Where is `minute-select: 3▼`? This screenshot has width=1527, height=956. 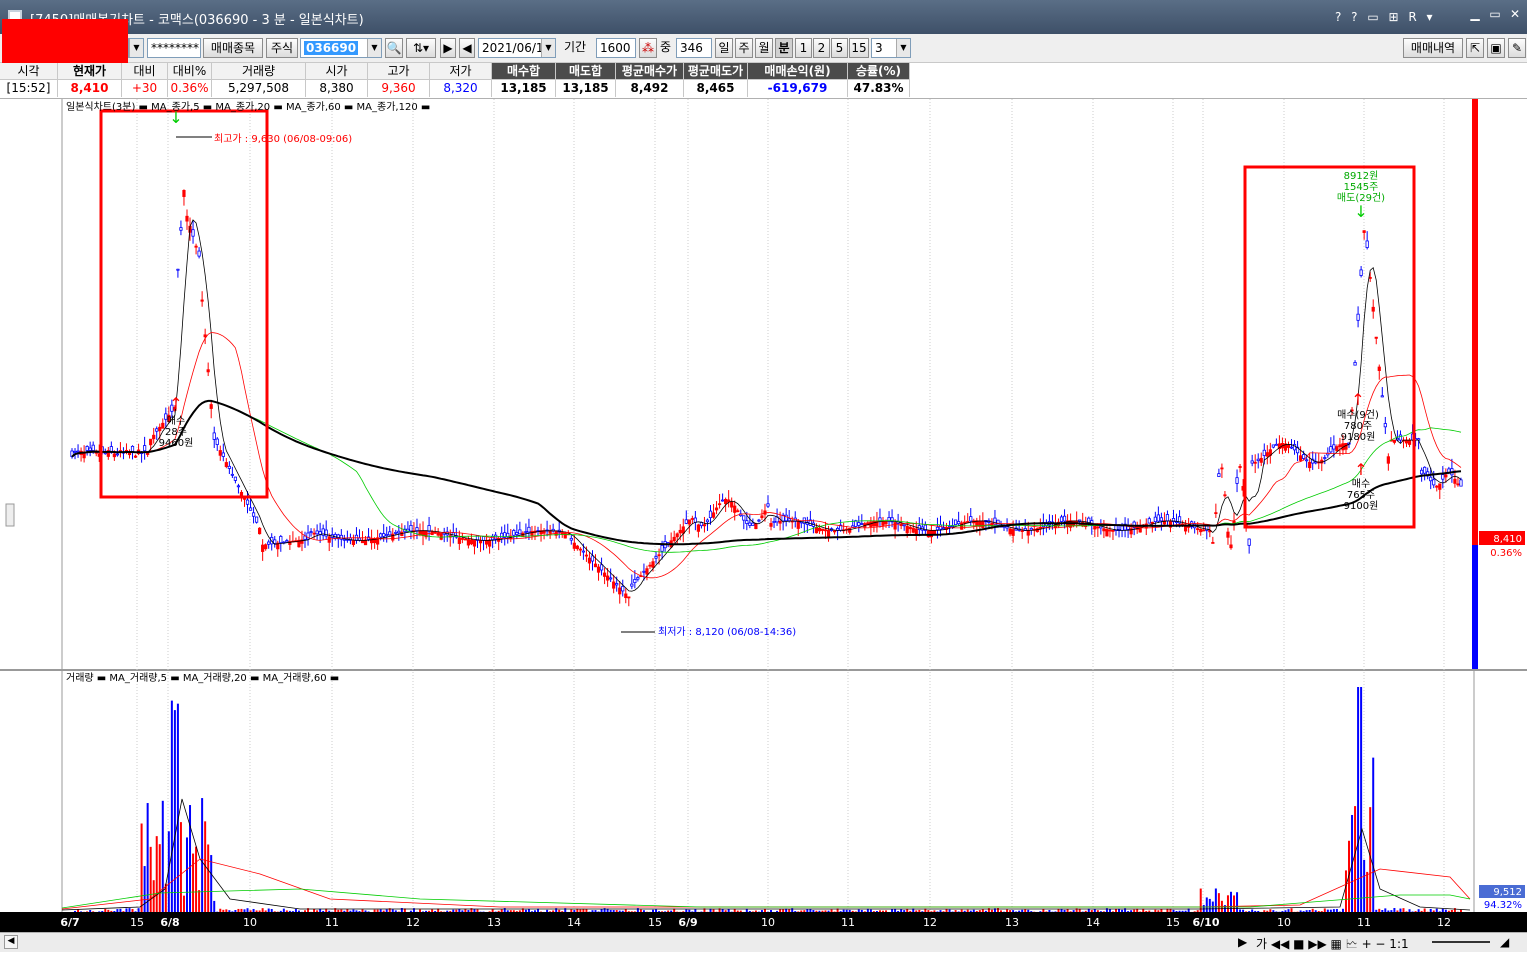 minute-select: 3▼ is located at coordinates (891, 48).